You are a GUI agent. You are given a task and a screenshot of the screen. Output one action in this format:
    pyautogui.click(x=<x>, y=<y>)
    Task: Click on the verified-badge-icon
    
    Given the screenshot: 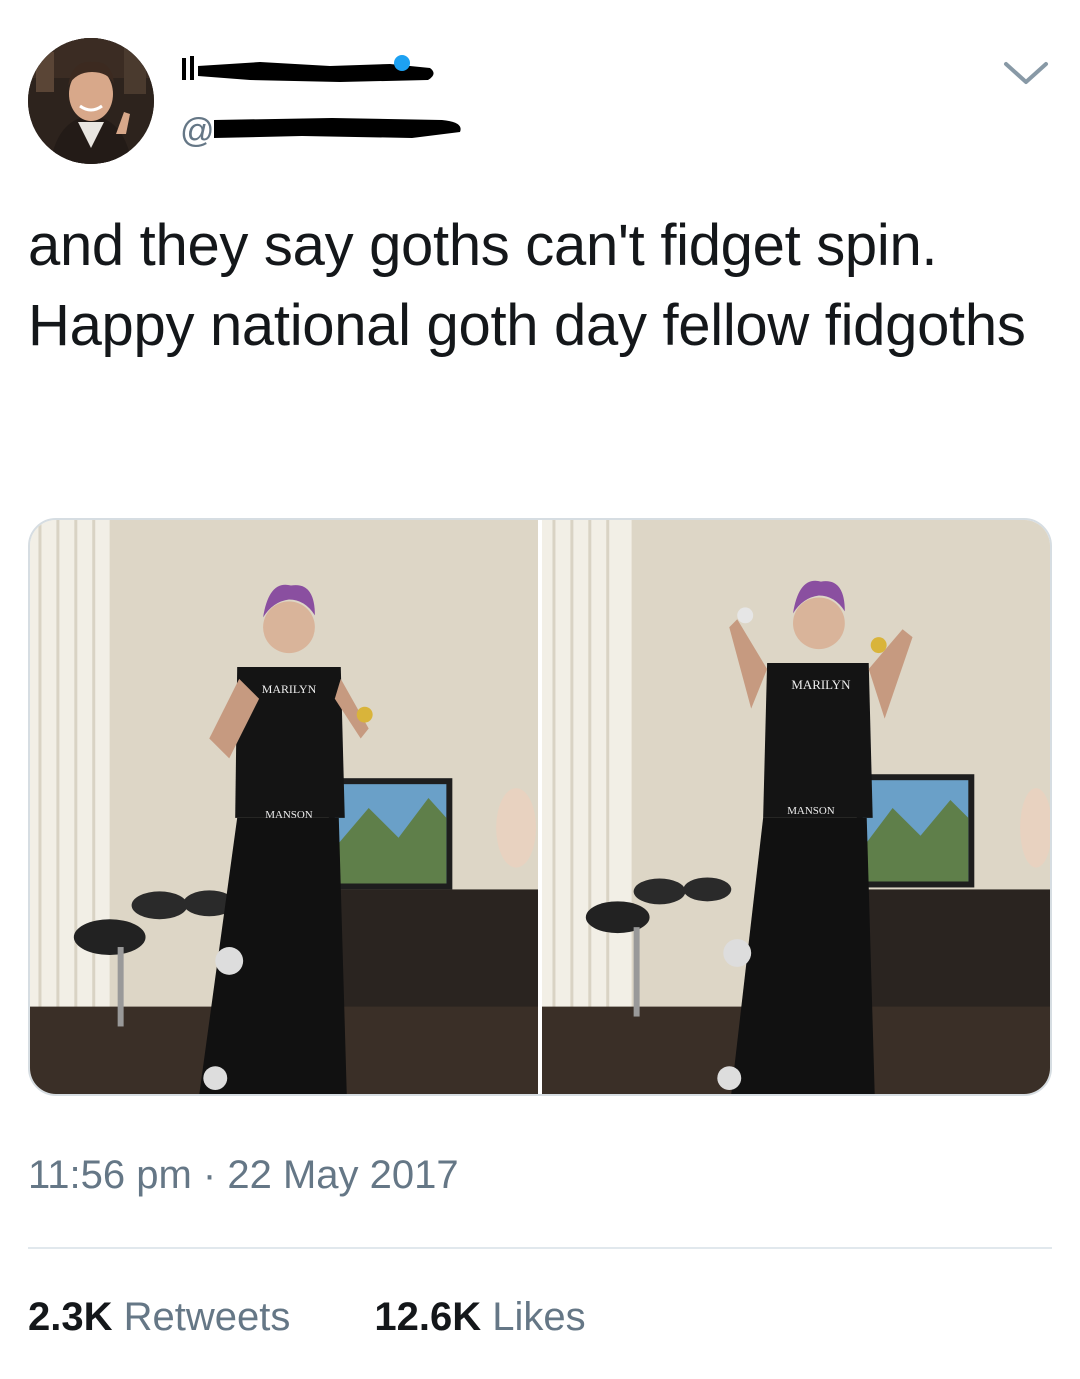 What is the action you would take?
    pyautogui.click(x=402, y=63)
    